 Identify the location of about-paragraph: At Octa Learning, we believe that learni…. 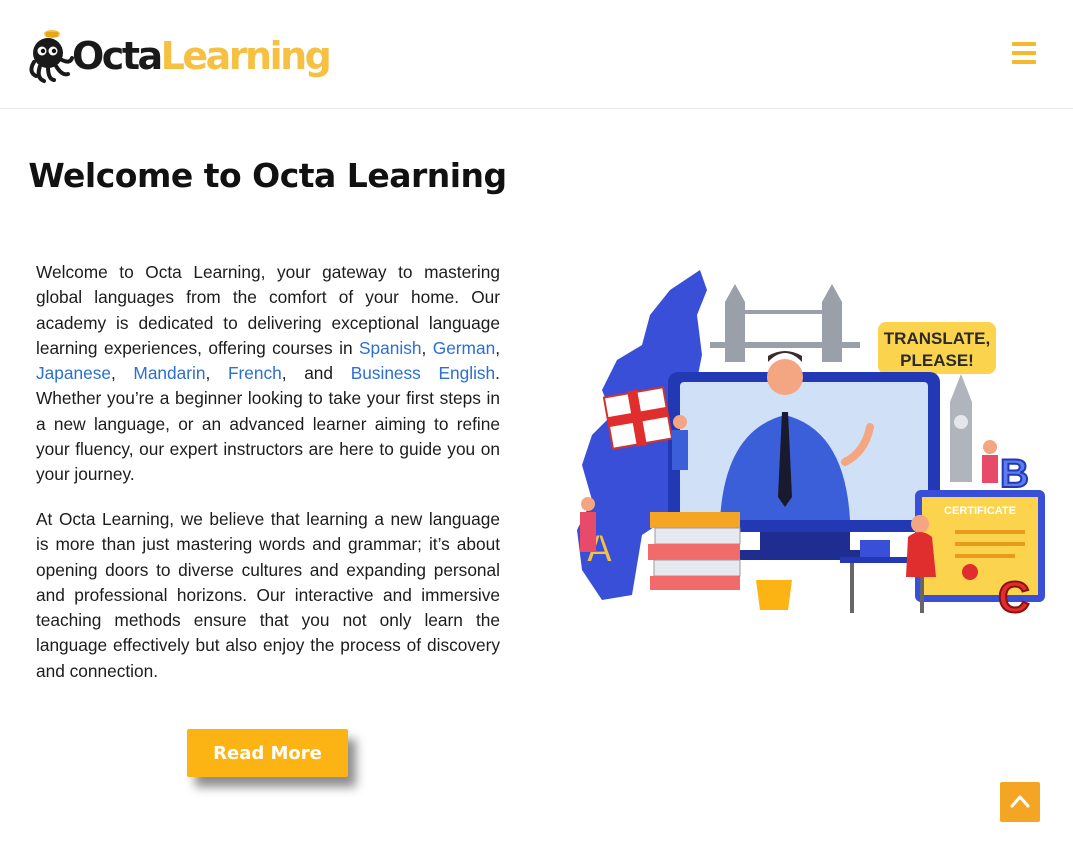
(268, 595).